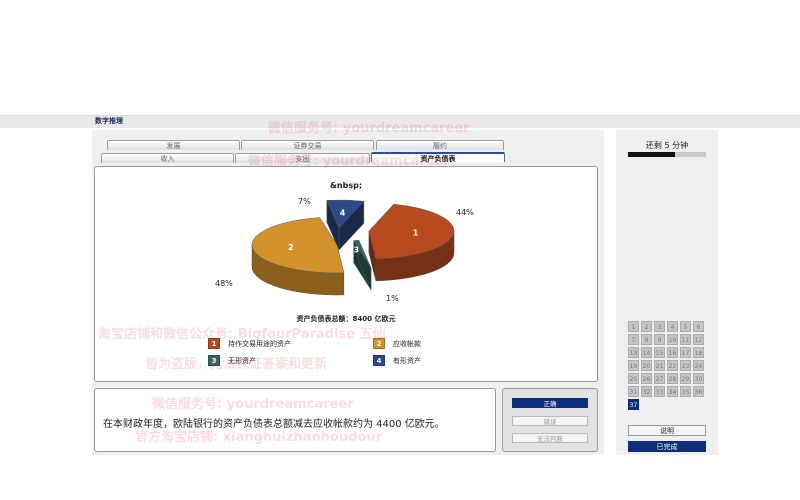 This screenshot has height=500, width=800. What do you see at coordinates (633, 365) in the screenshot?
I see `question-number-19: 19` at bounding box center [633, 365].